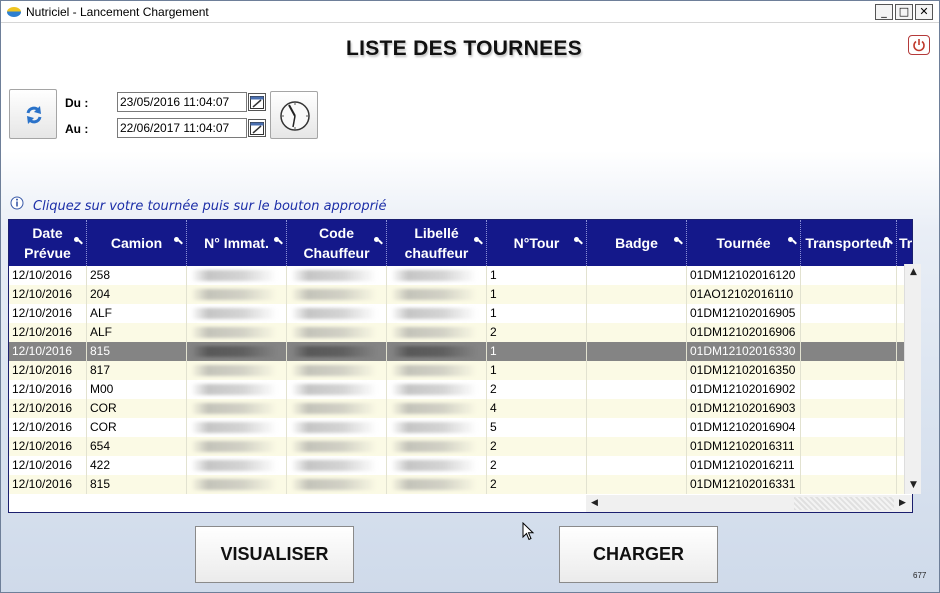  What do you see at coordinates (460, 408) in the screenshot?
I see `table-row: 12/10/2016 COR 4 01DM12102016903` at bounding box center [460, 408].